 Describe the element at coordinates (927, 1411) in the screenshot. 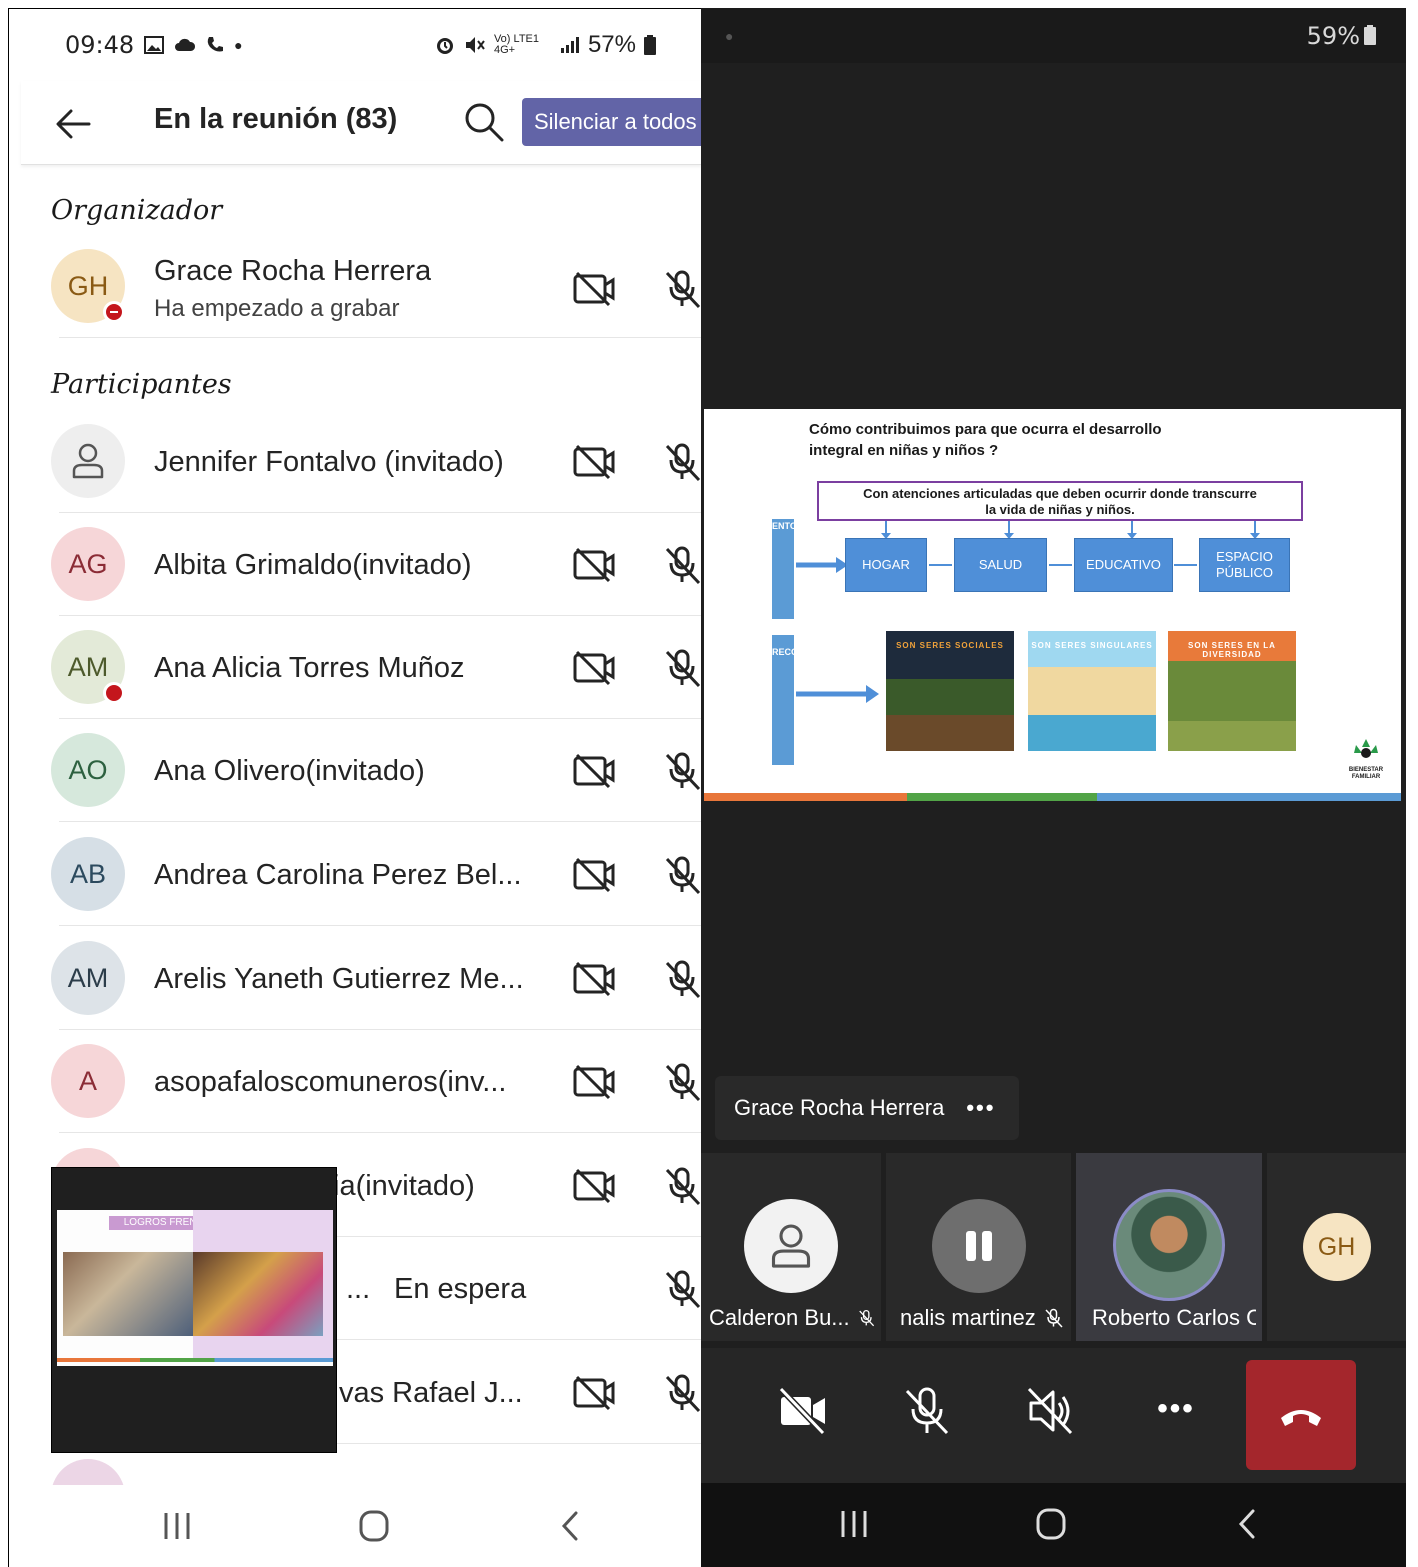

I see `mic-off-button` at that location.